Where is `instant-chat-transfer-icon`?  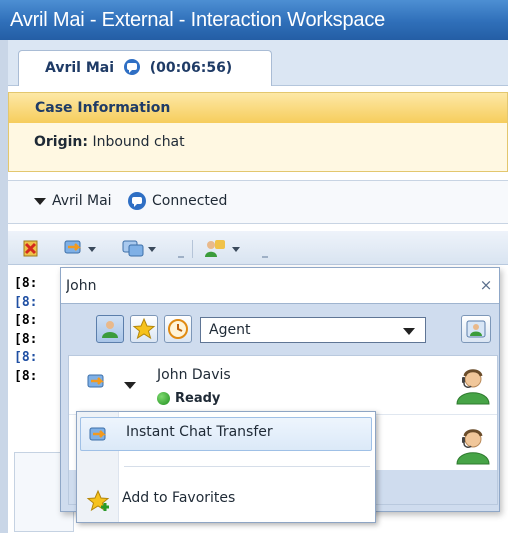 instant-chat-transfer-icon is located at coordinates (100, 438).